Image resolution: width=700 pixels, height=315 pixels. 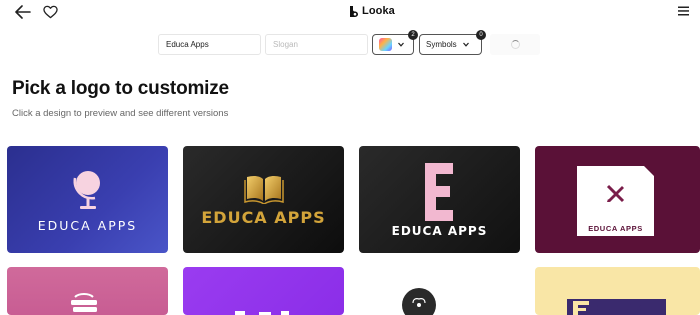 I want to click on pencil-ruler-icon, so click(x=615, y=193).